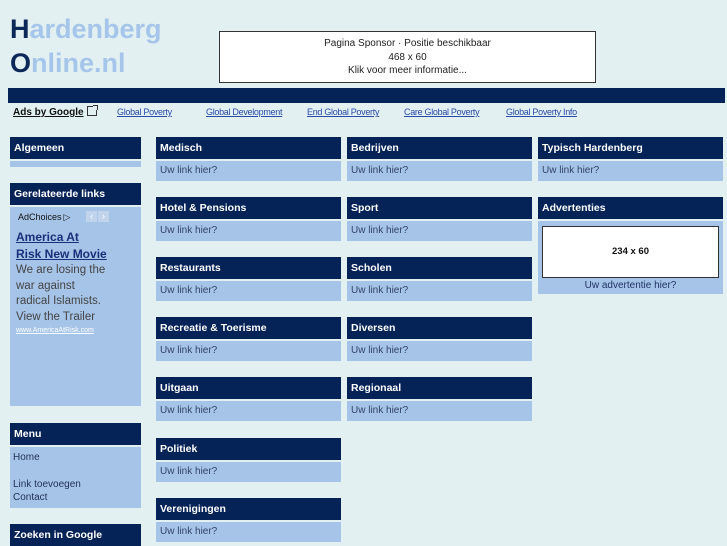 This screenshot has width=727, height=546. I want to click on menu-header: Menu, so click(75, 434).